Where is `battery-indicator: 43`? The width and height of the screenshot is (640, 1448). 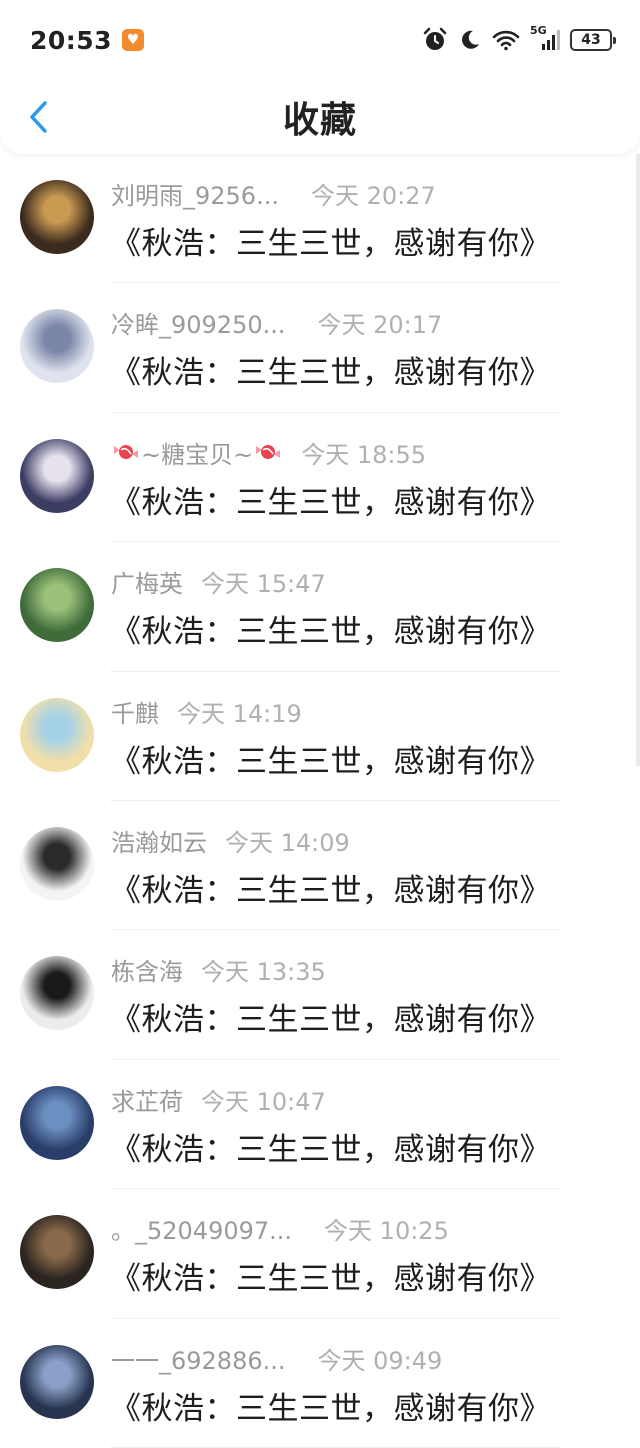
battery-indicator: 43 is located at coordinates (593, 40).